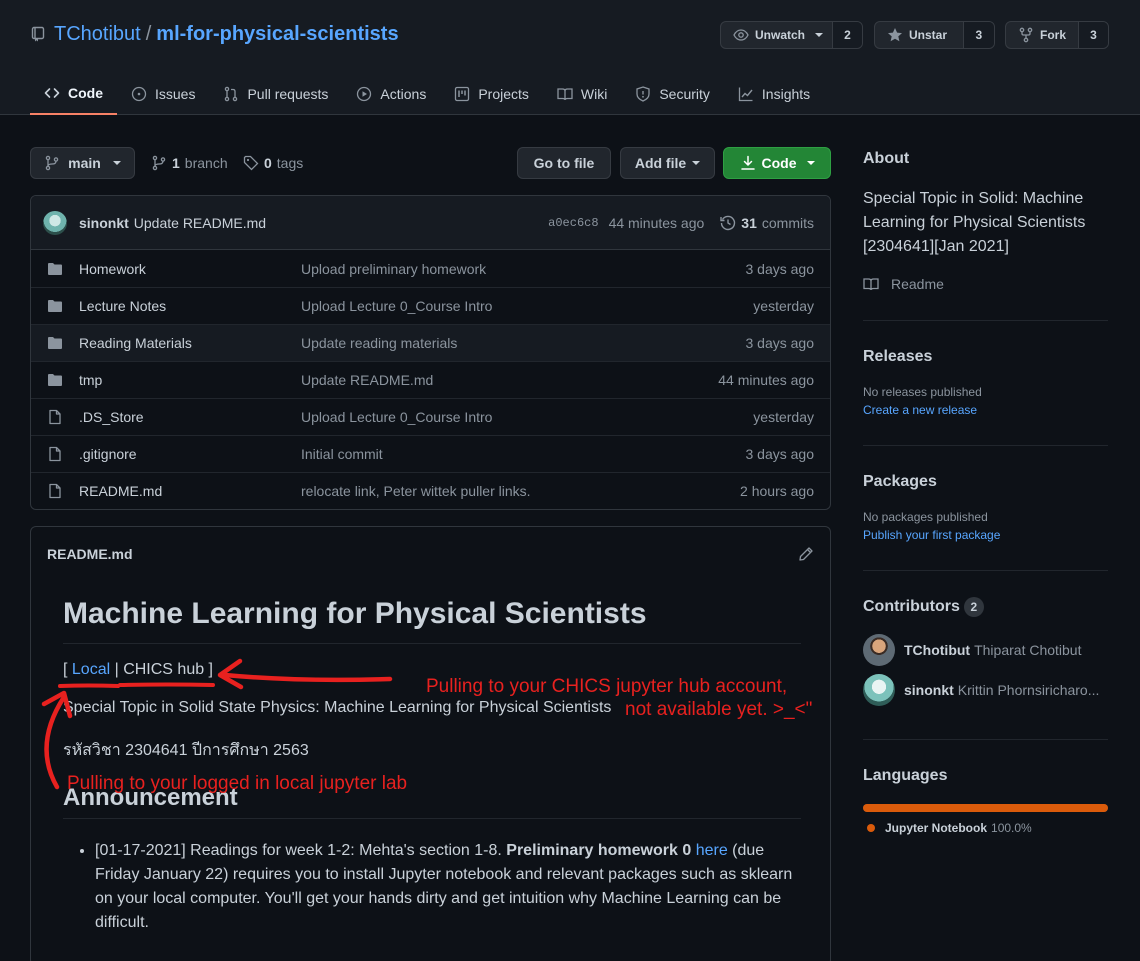  Describe the element at coordinates (186, 750) in the screenshot. I see `readme-course-code: รหัสวิชา 2304641 ปีการศึกษา 2563` at that location.